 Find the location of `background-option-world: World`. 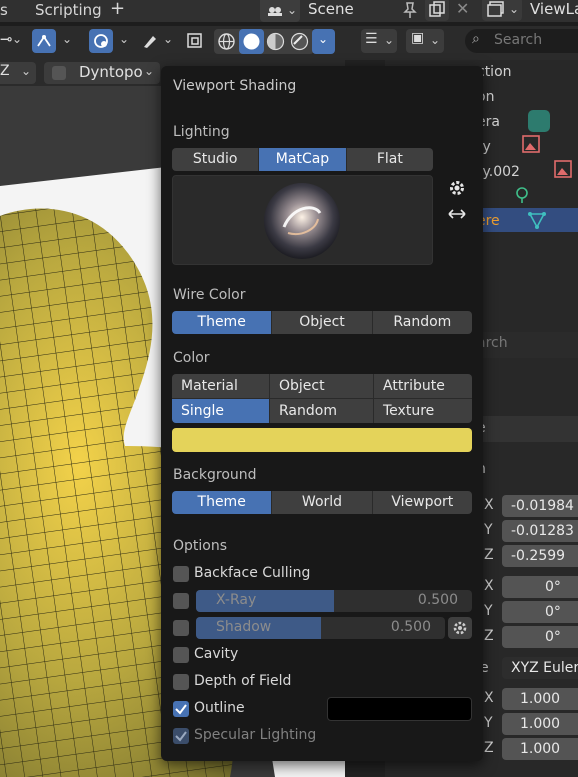

background-option-world: World is located at coordinates (322, 502).